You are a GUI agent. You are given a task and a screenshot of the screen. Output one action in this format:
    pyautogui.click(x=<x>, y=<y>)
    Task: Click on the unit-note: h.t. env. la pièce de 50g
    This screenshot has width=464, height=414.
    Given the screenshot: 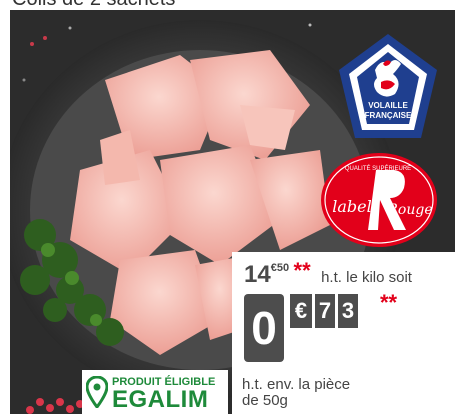 What is the action you would take?
    pyautogui.click(x=296, y=393)
    